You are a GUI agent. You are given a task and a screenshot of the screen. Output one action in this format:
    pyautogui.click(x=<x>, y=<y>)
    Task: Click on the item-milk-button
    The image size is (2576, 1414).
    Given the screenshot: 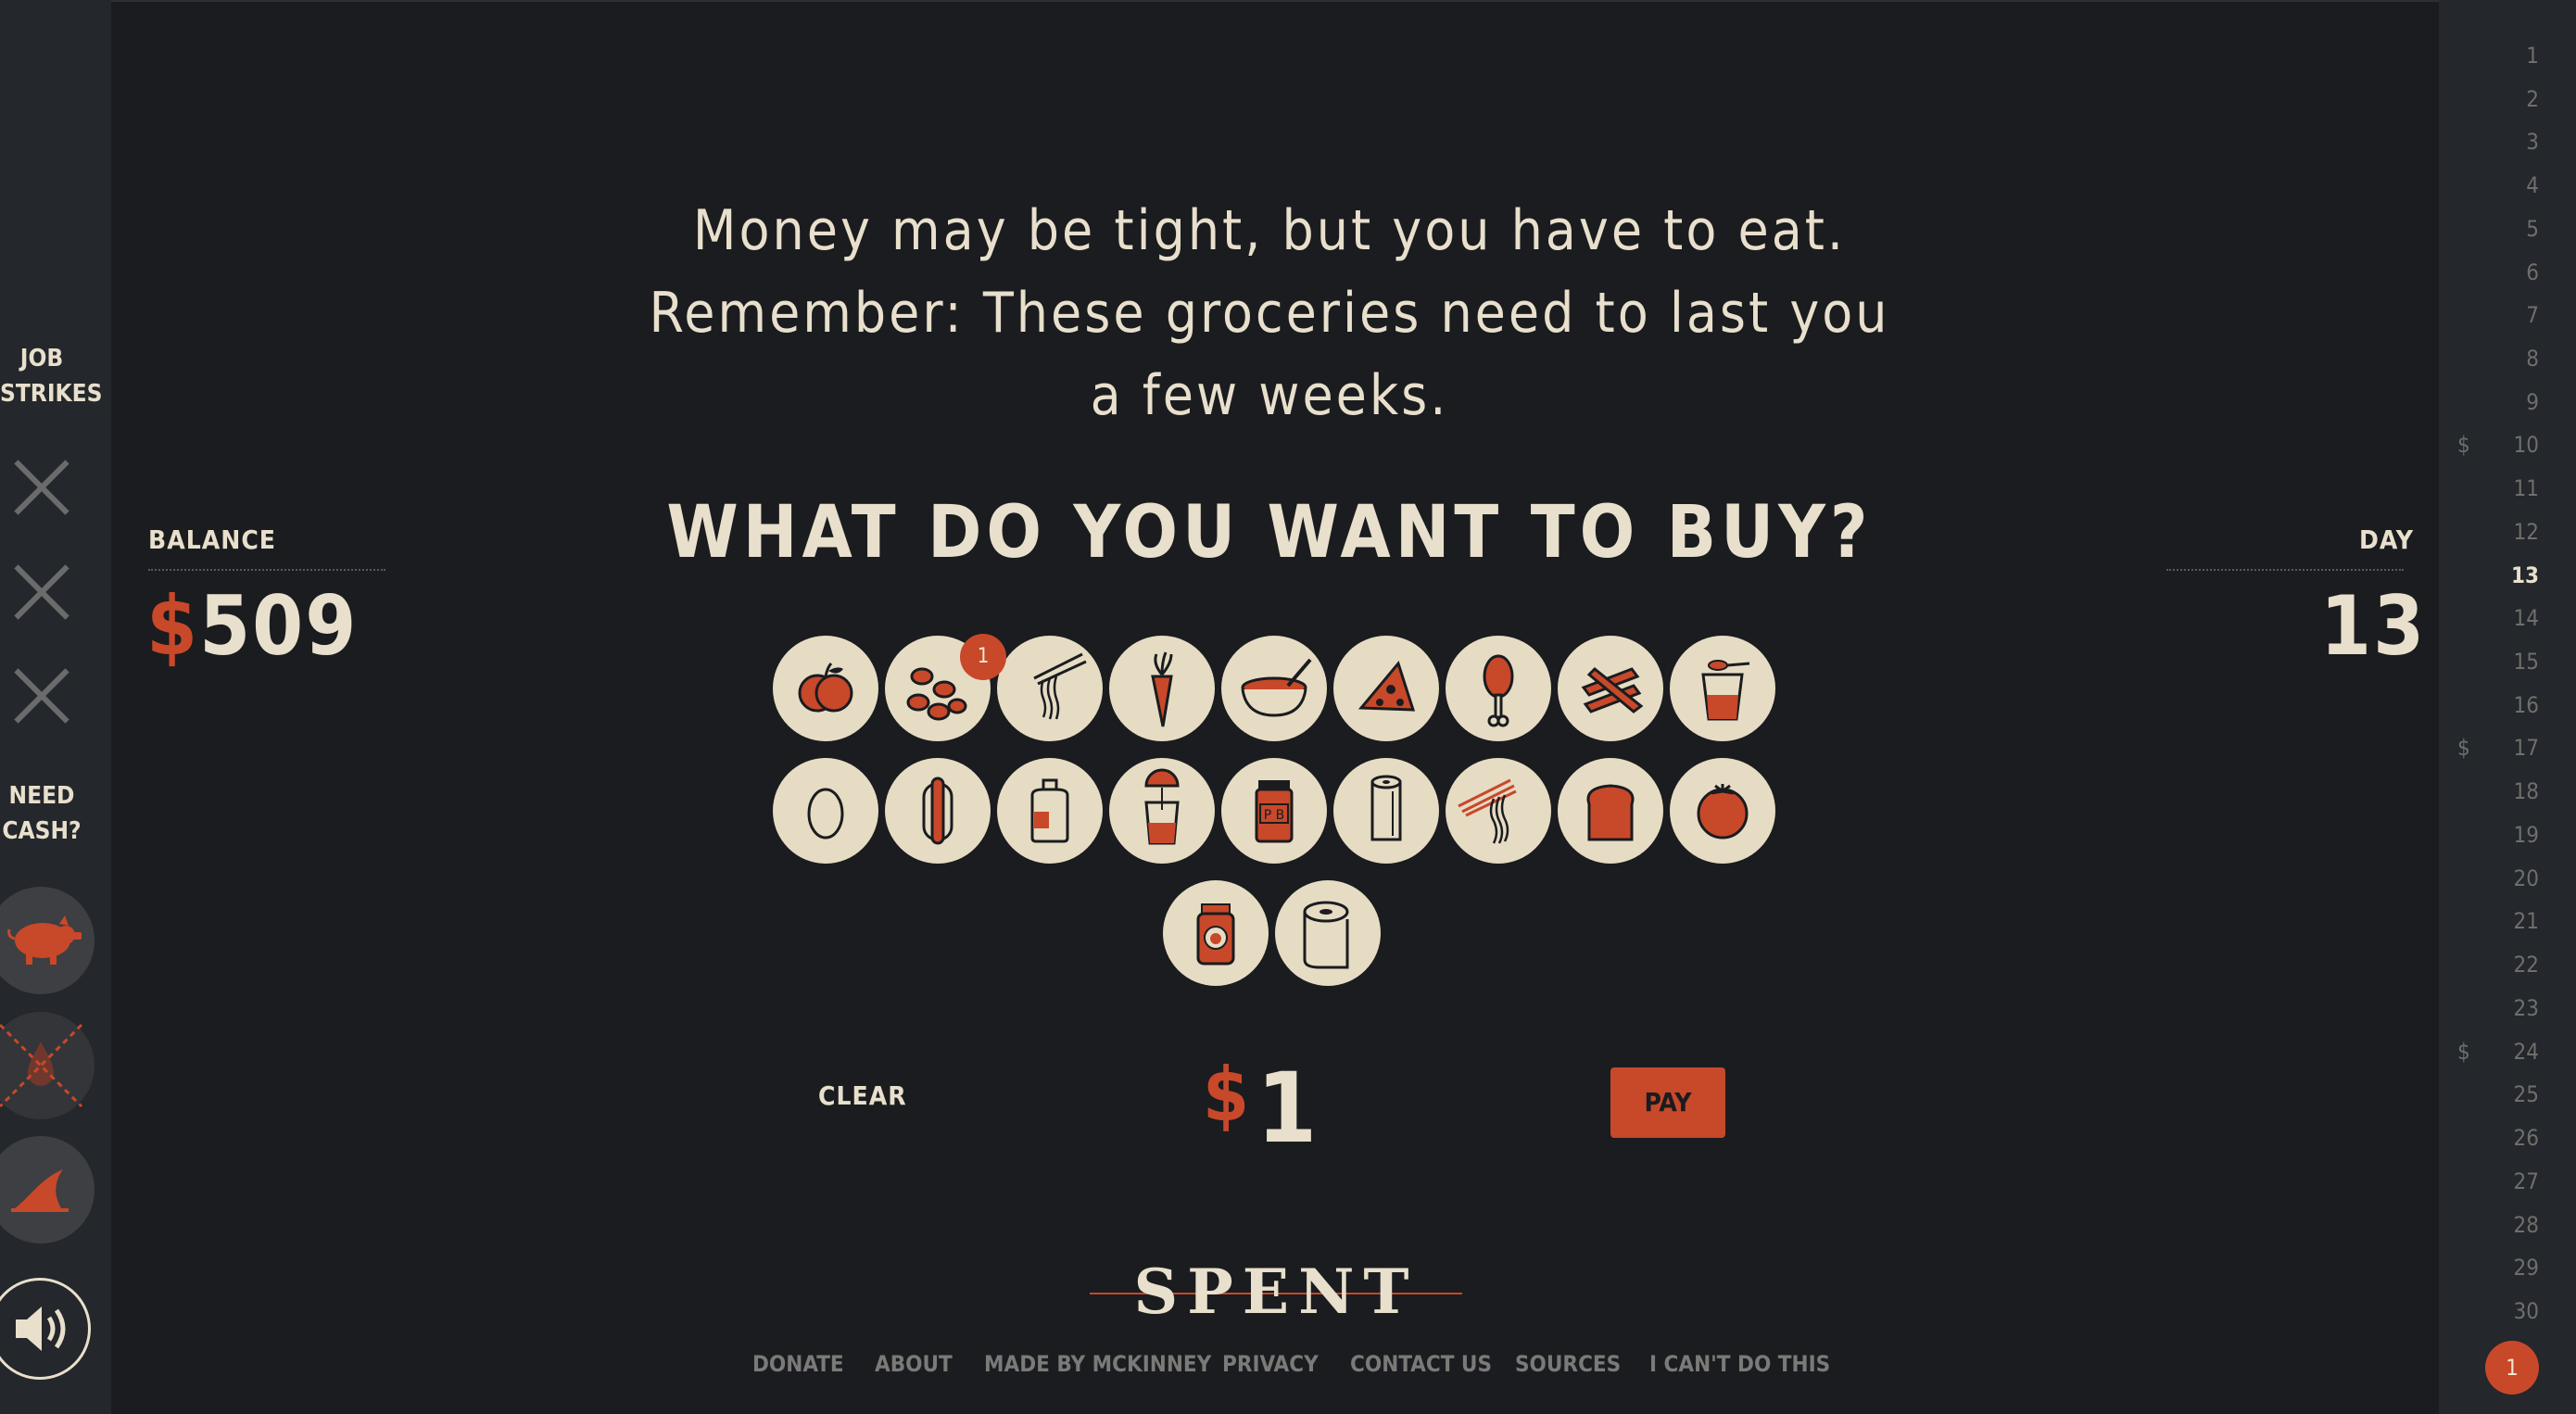 What is the action you would take?
    pyautogui.click(x=1050, y=811)
    